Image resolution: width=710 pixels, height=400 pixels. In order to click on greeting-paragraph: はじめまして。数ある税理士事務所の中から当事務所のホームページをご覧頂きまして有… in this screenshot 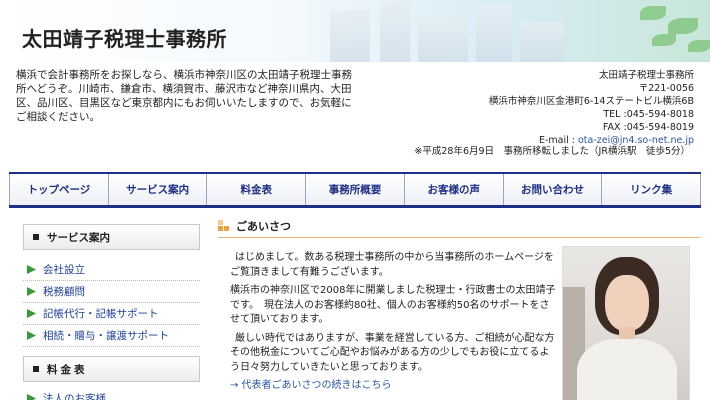, I will do `click(392, 265)`.